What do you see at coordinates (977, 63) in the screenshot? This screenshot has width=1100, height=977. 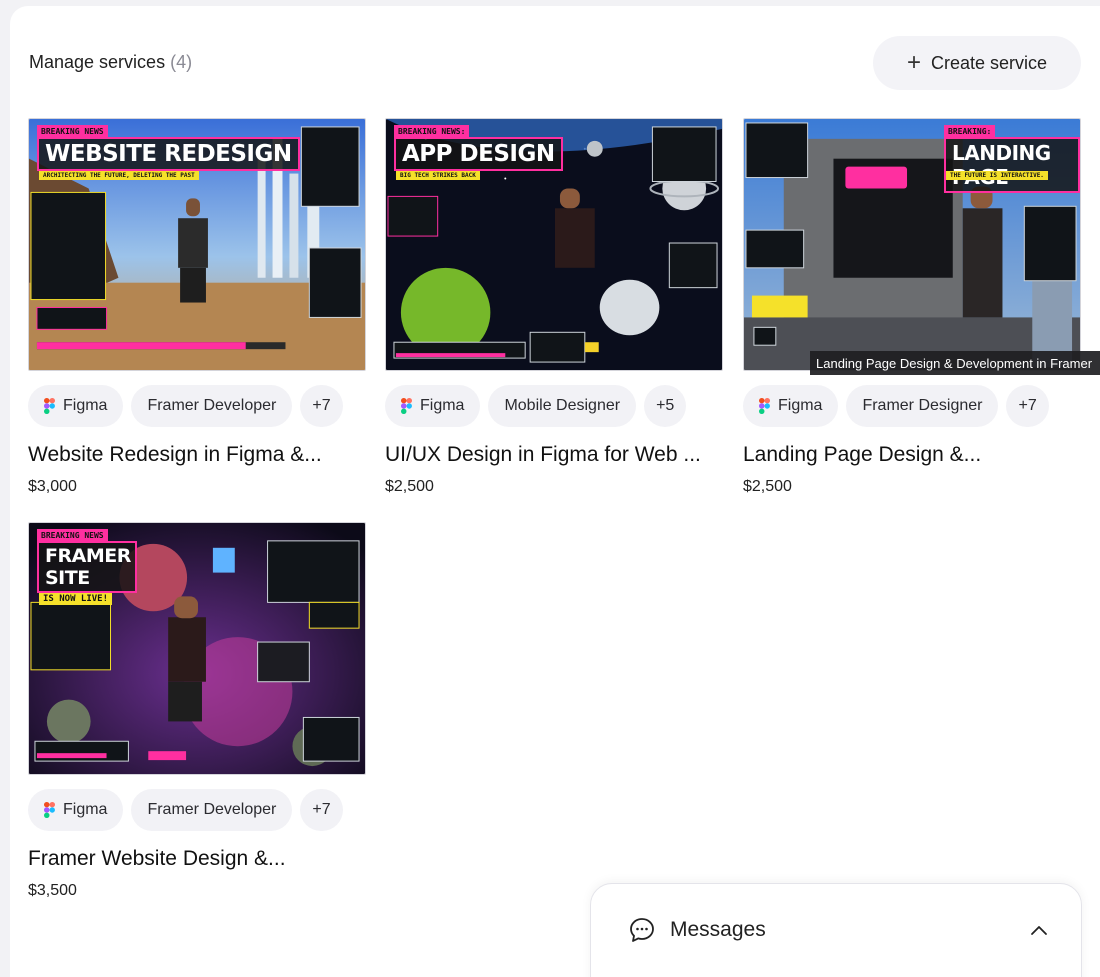 I see `create-service-button: + Create service` at bounding box center [977, 63].